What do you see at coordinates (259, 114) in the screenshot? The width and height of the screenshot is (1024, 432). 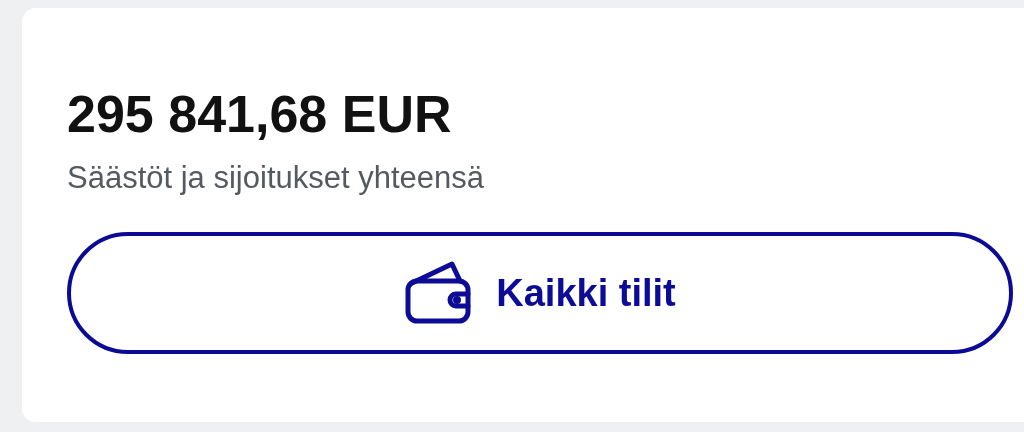 I see `total-amount: 295 841,68 EUR` at bounding box center [259, 114].